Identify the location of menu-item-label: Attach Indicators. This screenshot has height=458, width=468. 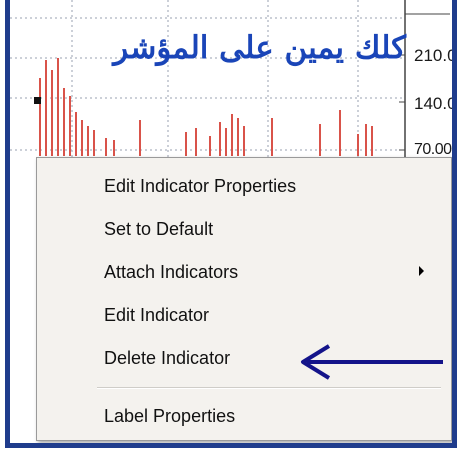
(171, 272).